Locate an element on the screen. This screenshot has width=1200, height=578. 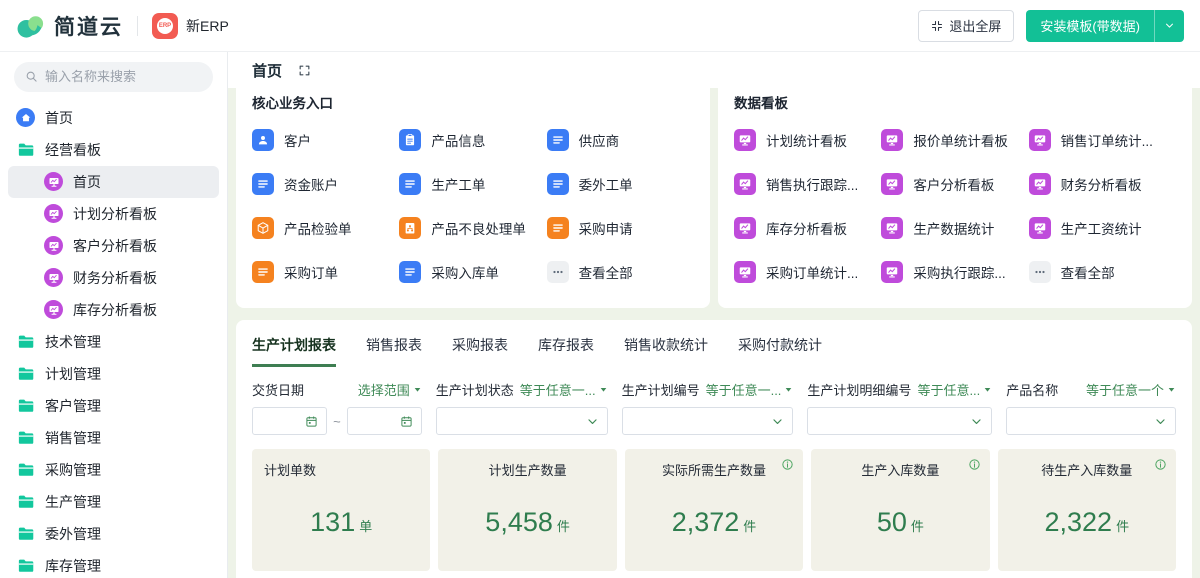
dashboard-shortcut: 财务分析看板 is located at coordinates (1102, 184).